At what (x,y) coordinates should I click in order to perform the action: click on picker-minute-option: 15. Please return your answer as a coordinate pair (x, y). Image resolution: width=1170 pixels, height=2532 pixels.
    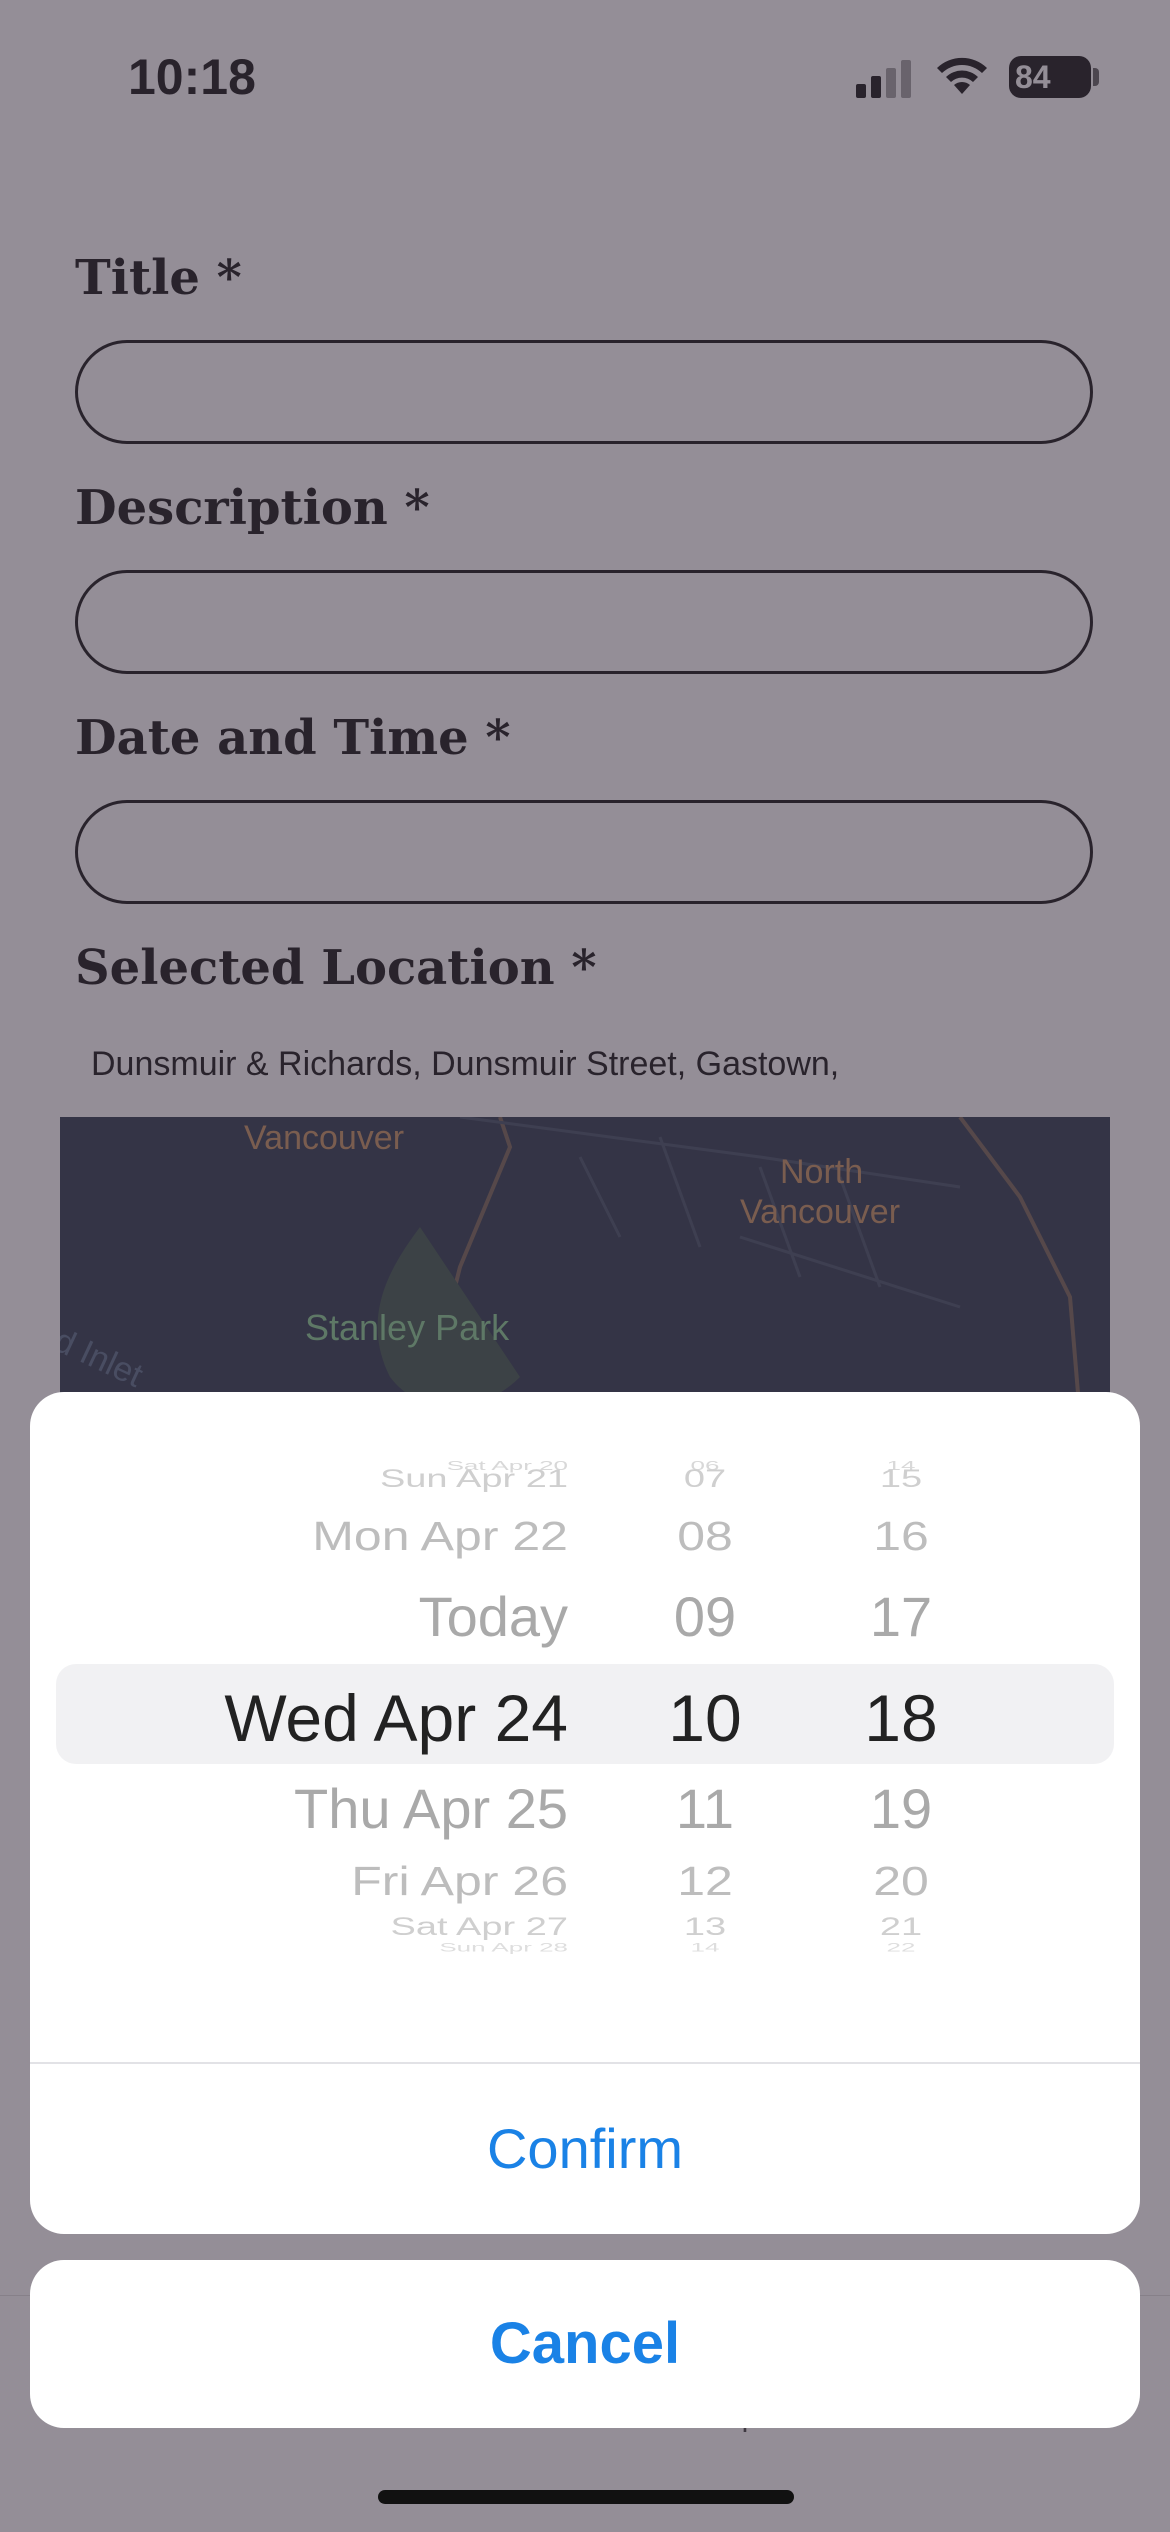
    Looking at the image, I should click on (901, 1480).